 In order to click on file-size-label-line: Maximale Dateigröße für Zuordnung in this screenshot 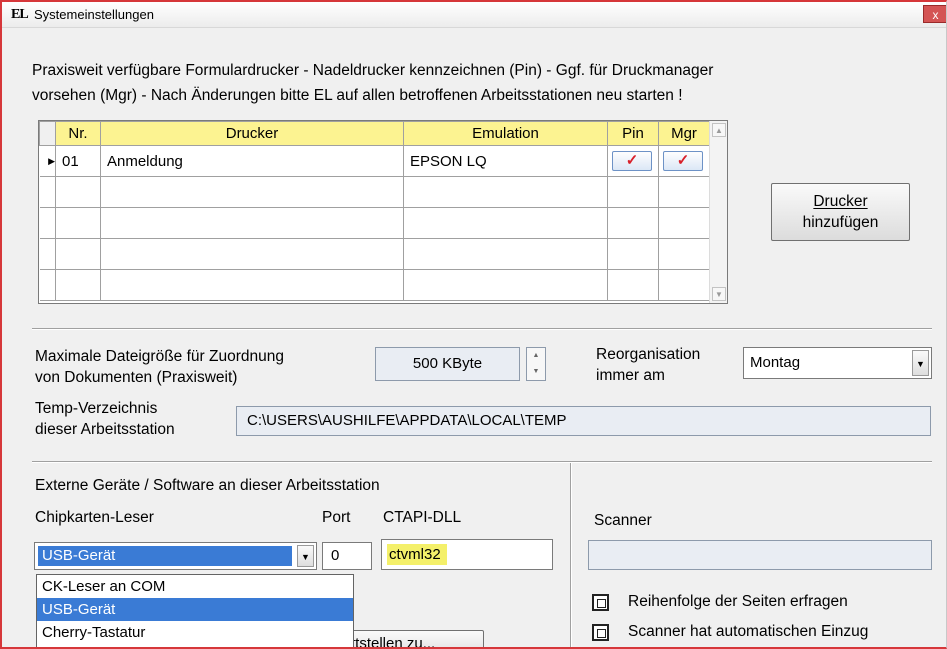, I will do `click(159, 356)`.